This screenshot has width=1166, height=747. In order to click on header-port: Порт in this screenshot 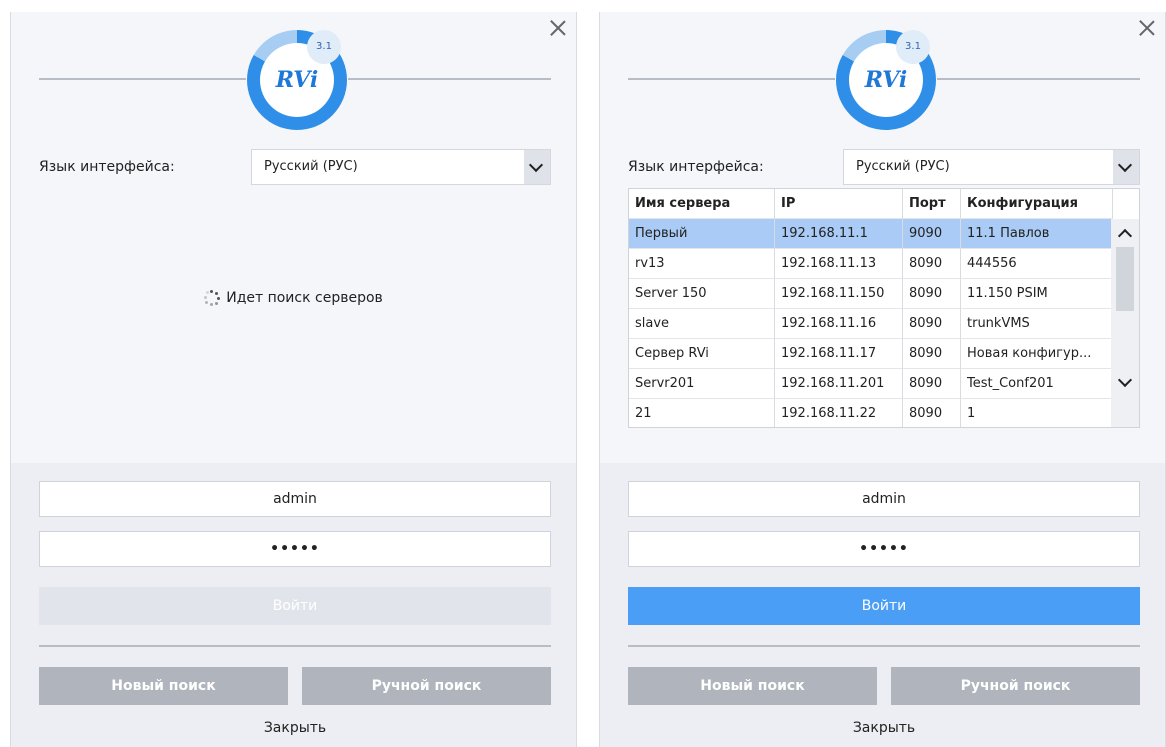, I will do `click(932, 204)`.